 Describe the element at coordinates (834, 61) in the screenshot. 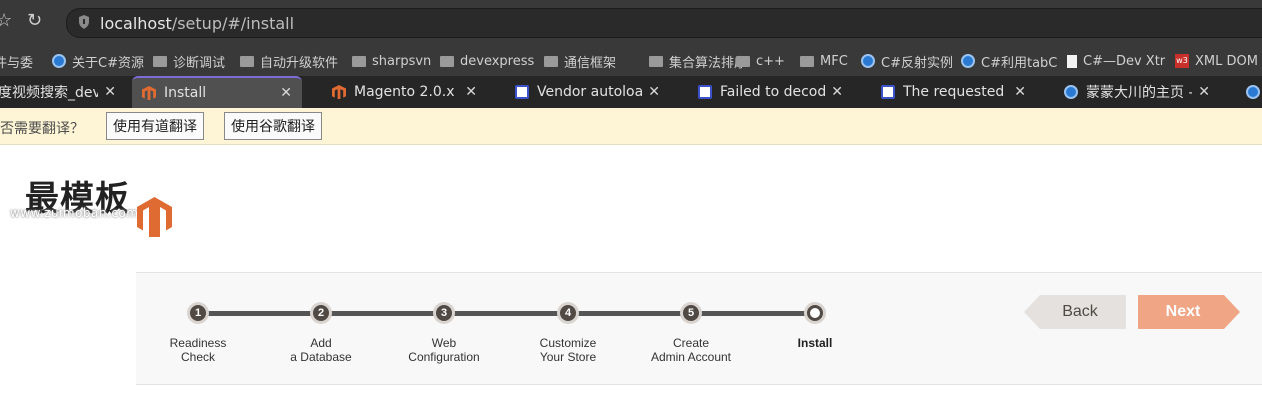

I see `bookmark-label: MFC` at that location.